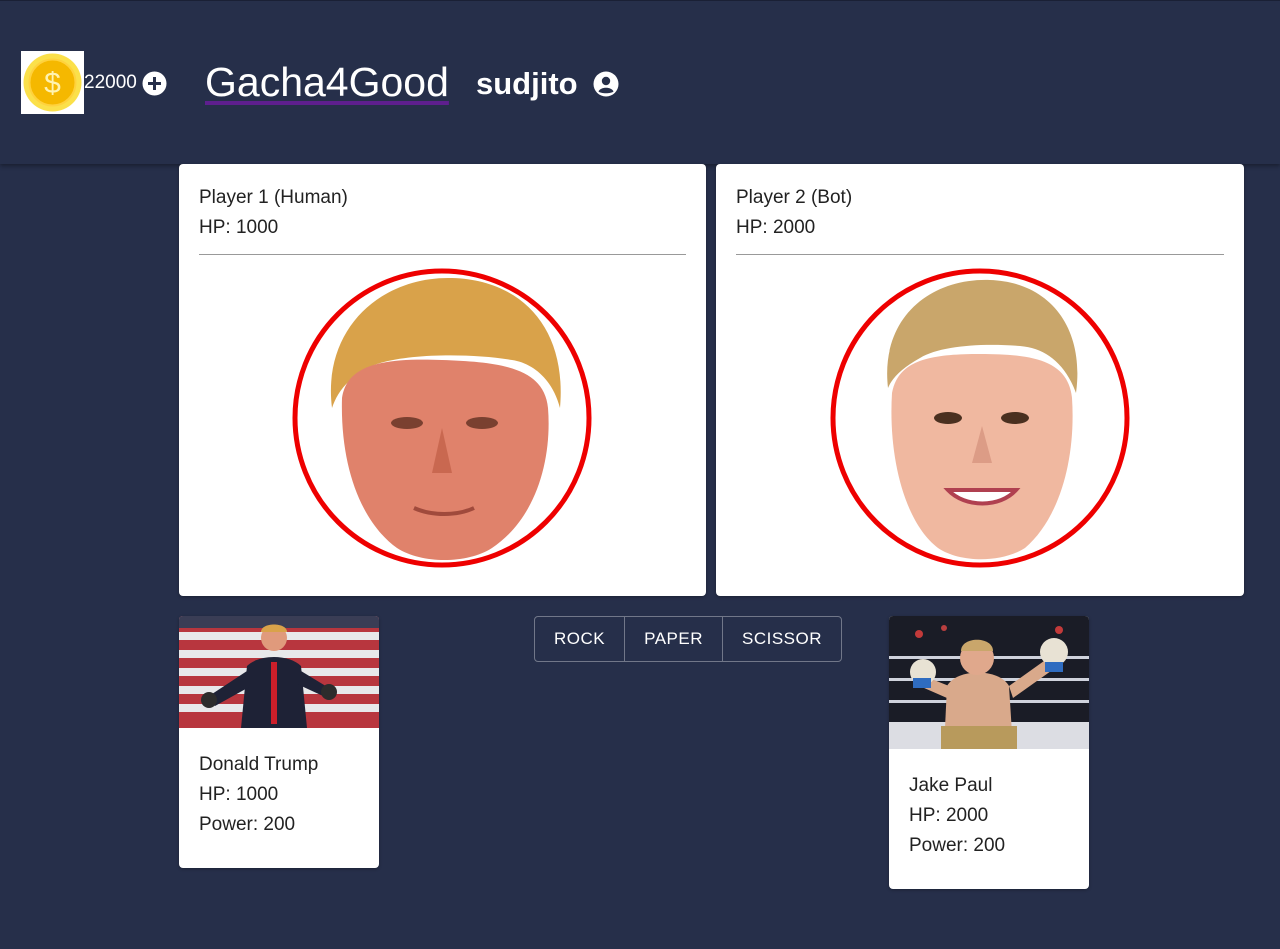 This screenshot has width=1280, height=949. I want to click on brand-link: Gacha4Good, so click(327, 82).